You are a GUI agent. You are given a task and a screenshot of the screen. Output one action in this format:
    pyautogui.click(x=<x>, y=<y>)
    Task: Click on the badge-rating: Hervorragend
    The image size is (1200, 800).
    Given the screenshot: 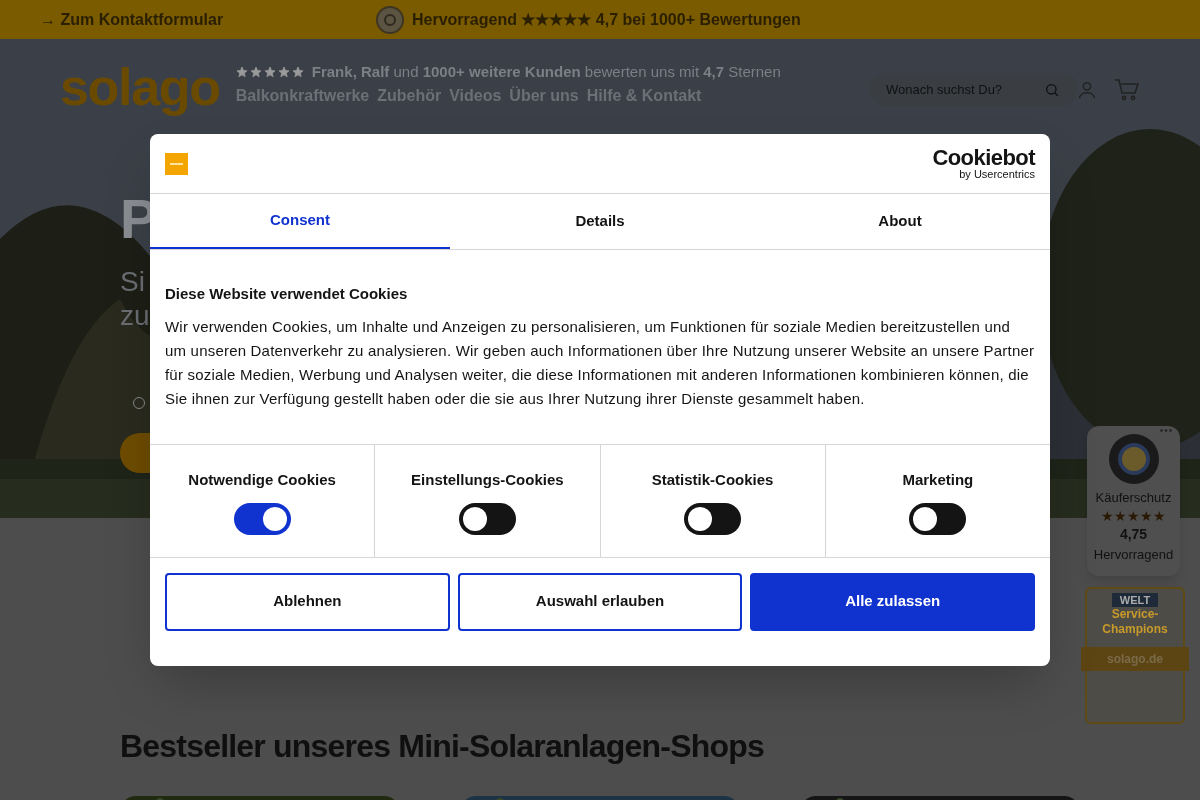 What is the action you would take?
    pyautogui.click(x=1133, y=554)
    